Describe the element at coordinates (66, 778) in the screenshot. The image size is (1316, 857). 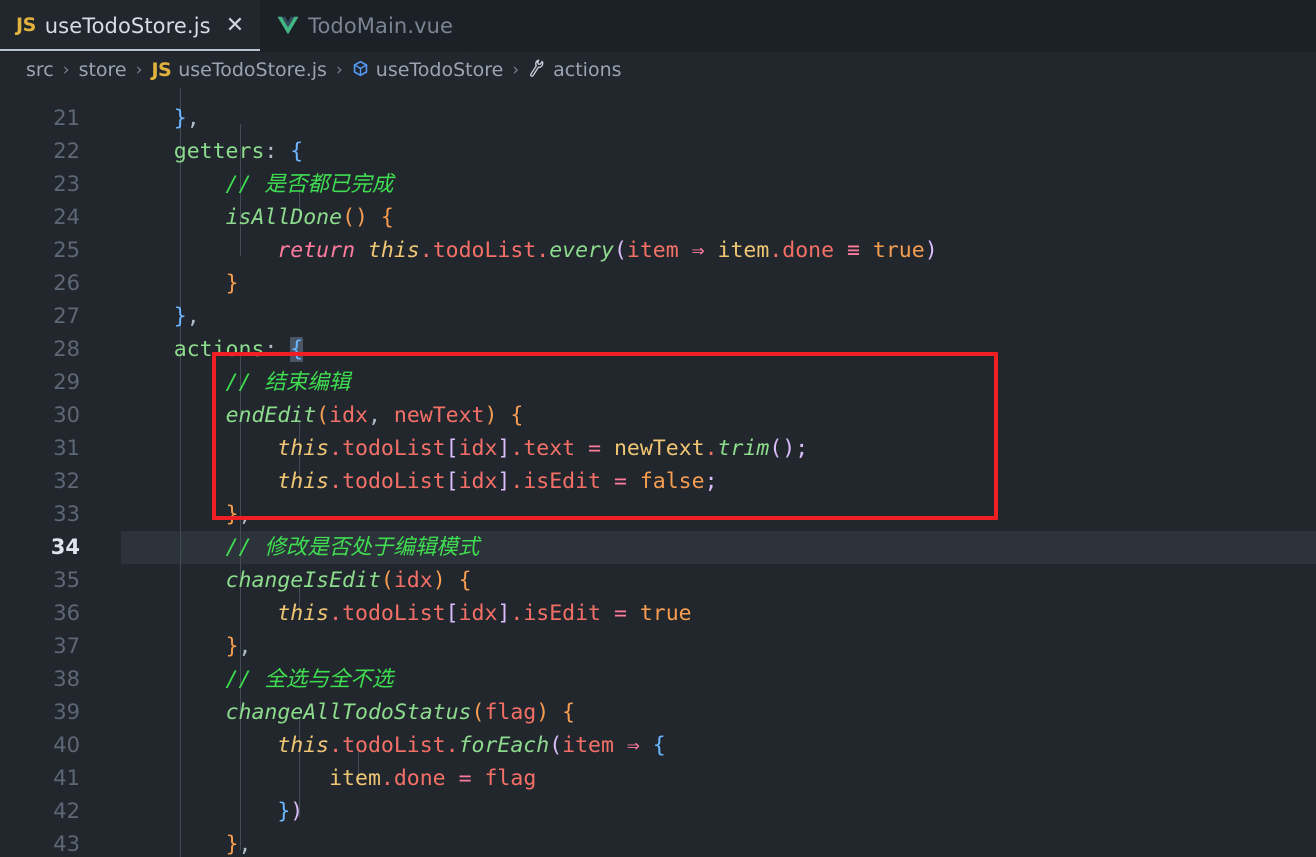
I see `line-number: 41` at that location.